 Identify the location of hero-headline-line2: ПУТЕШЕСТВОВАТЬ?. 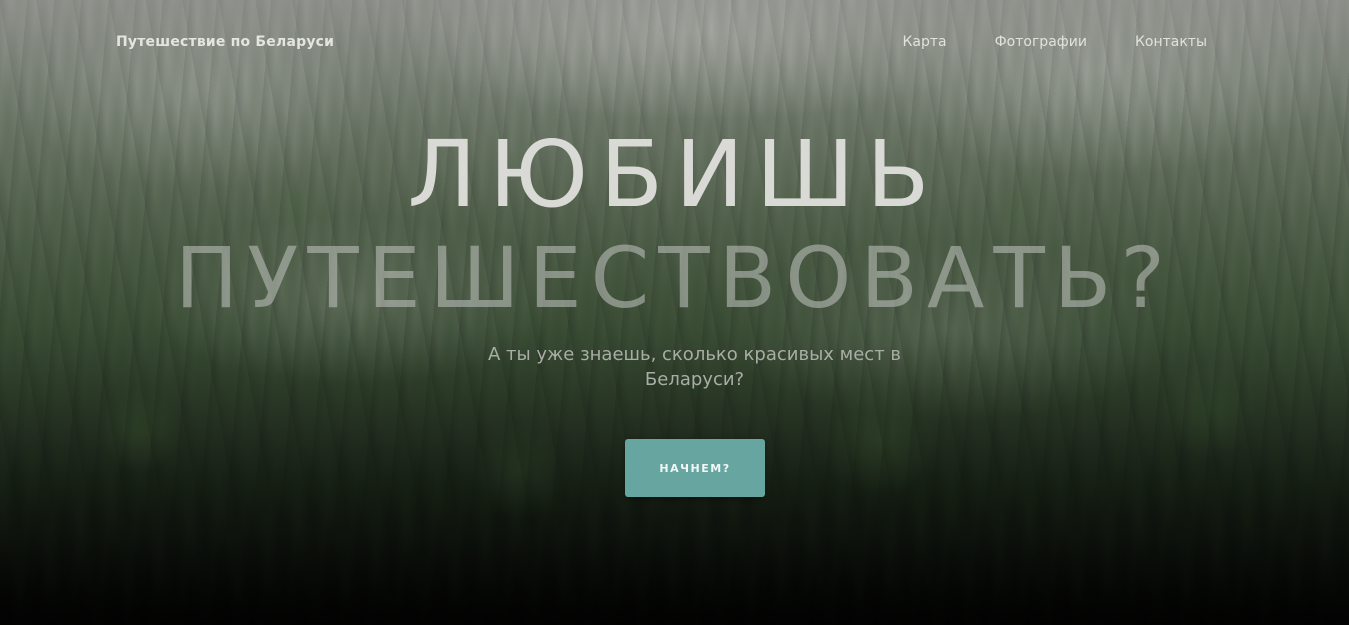
(674, 278).